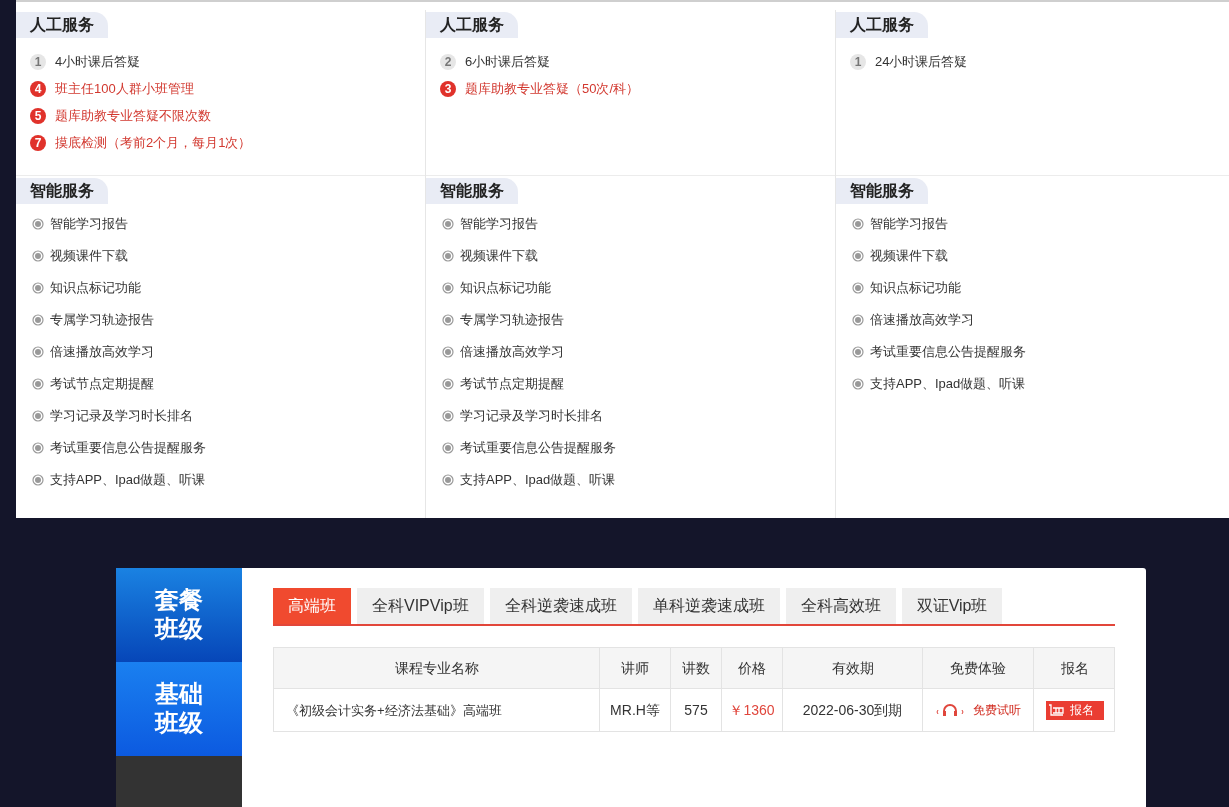 The image size is (1229, 807). Describe the element at coordinates (420, 606) in the screenshot. I see `class-tab: 全科VIPVip班` at that location.